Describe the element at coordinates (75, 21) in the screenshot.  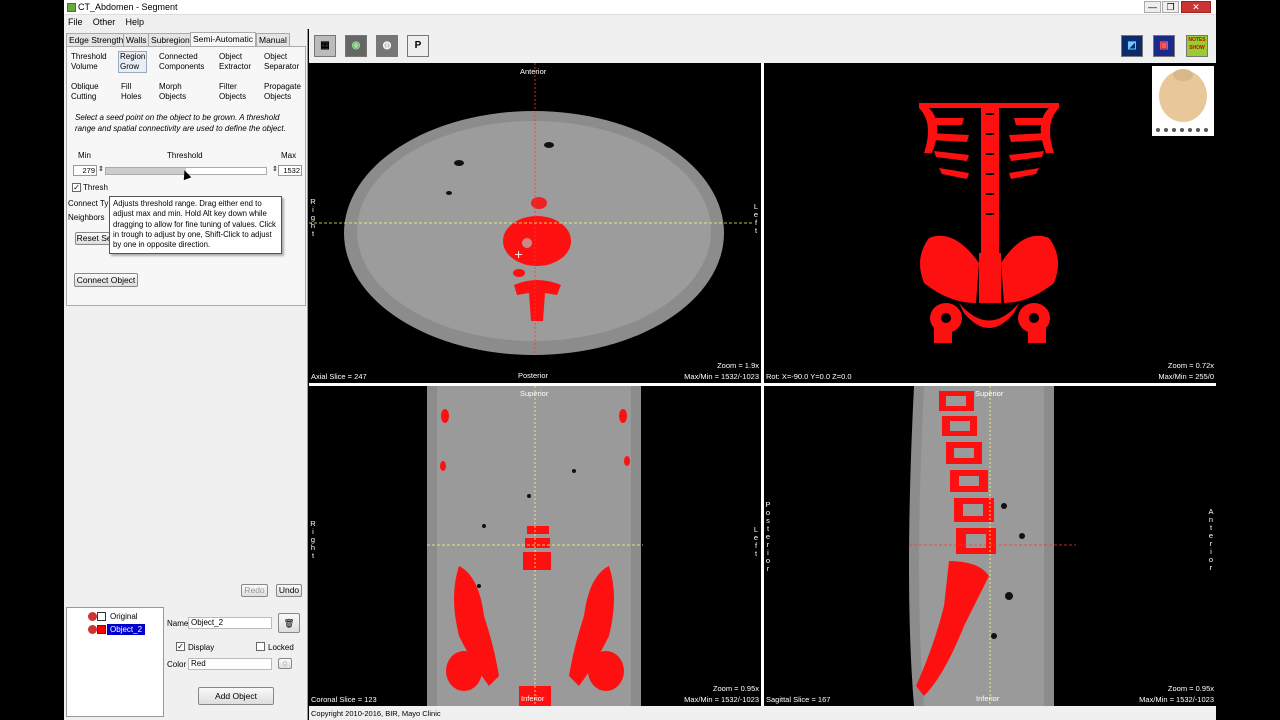
I see `menu-file: File` at that location.